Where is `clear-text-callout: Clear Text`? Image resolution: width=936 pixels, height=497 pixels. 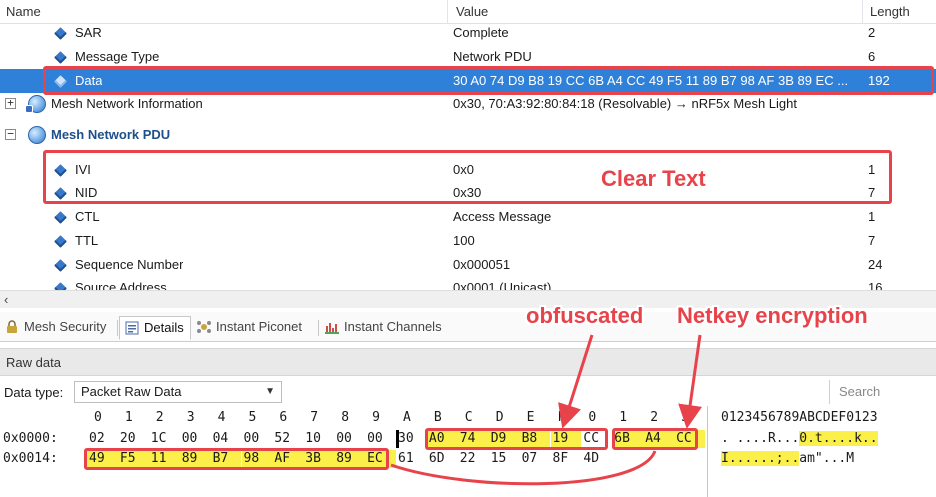
clear-text-callout: Clear Text is located at coordinates (653, 178).